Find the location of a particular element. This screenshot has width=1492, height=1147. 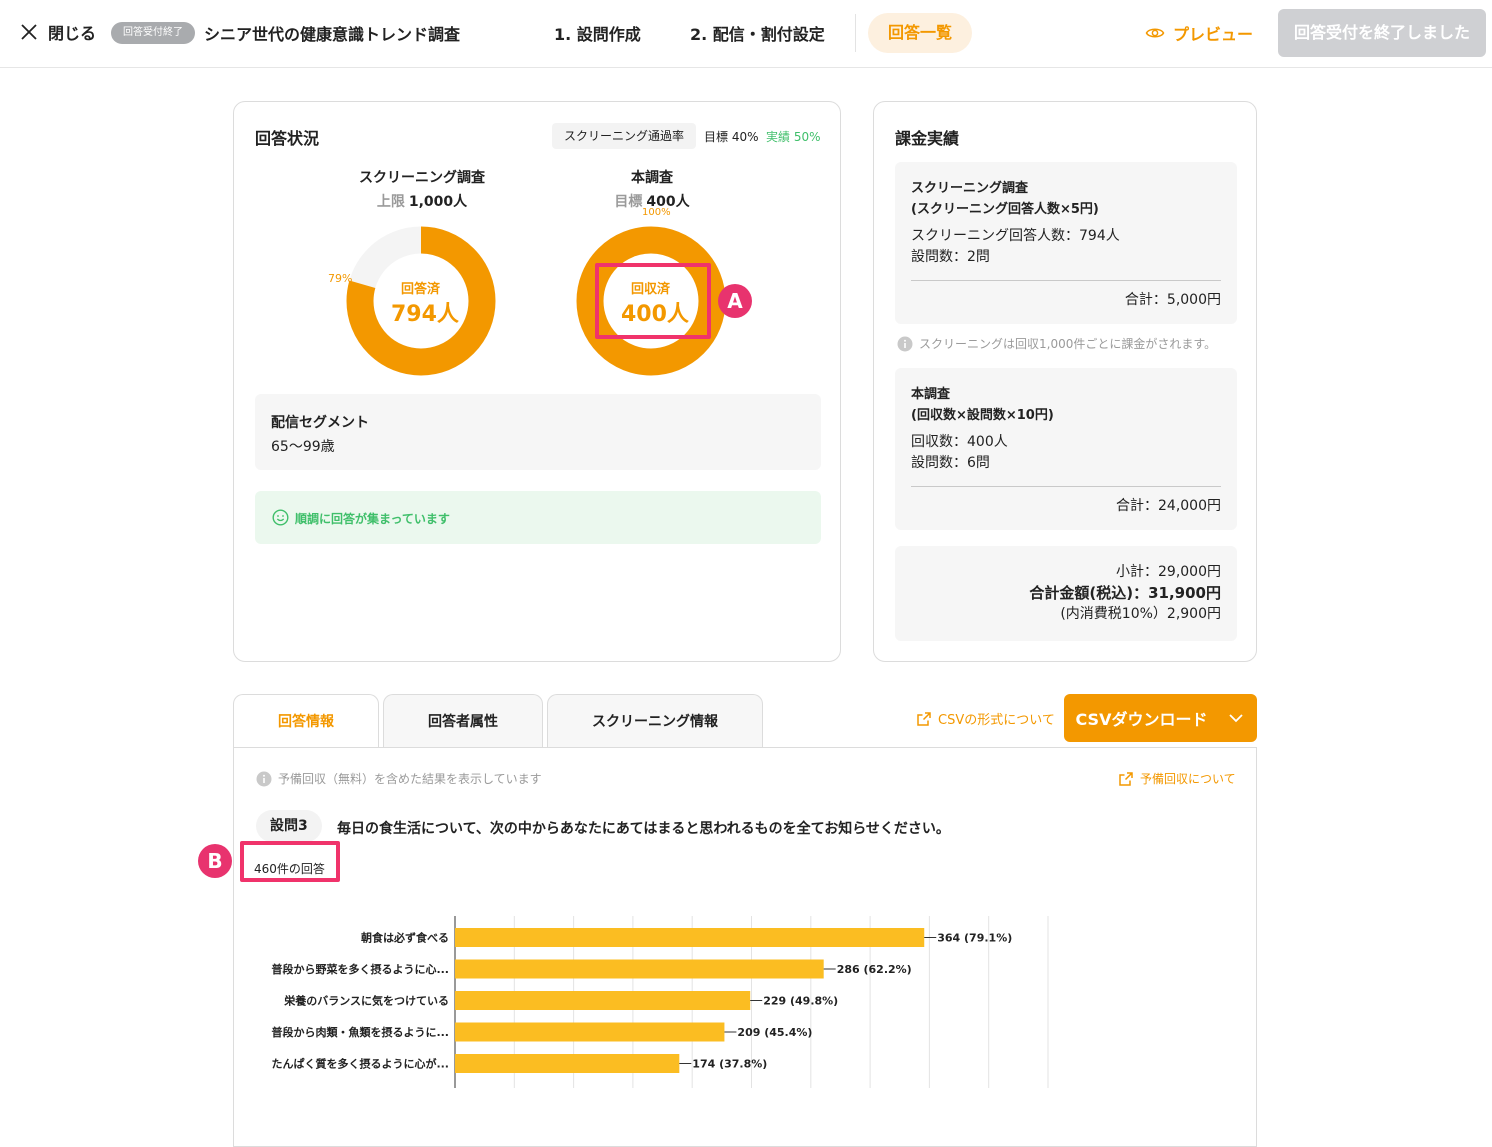

screening-limit-key: 上限 is located at coordinates (390, 202).